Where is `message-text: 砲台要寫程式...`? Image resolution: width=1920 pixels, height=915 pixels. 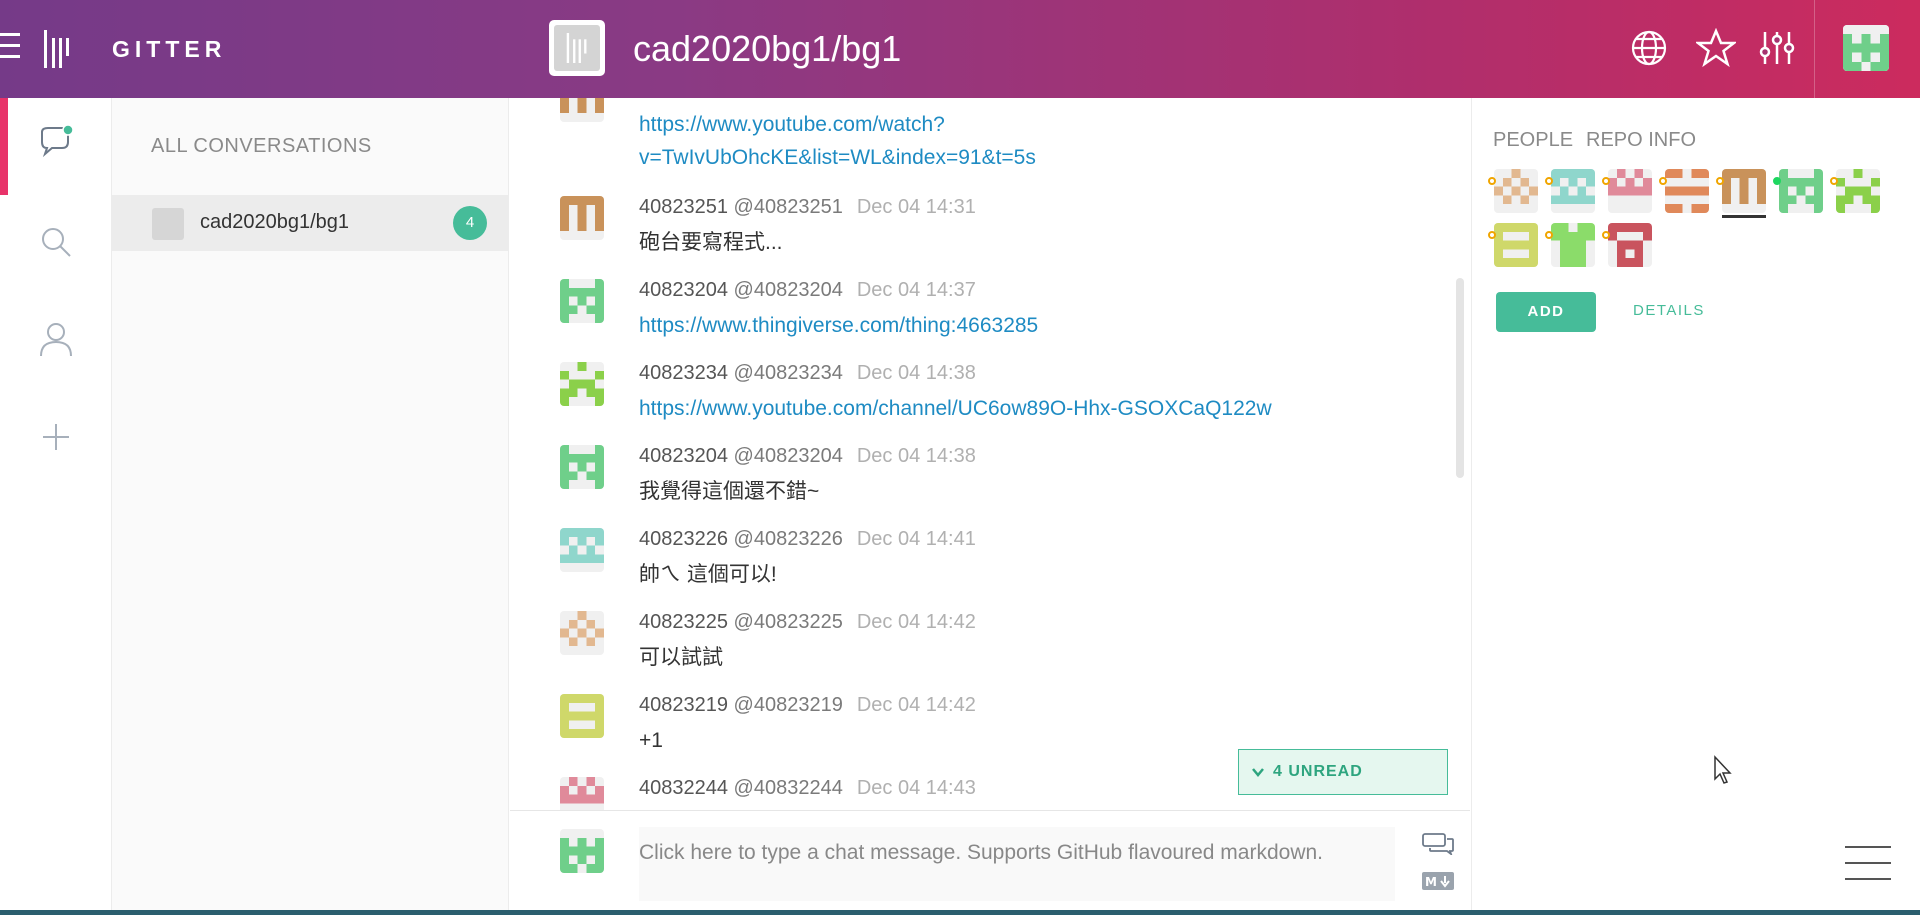 message-text: 砲台要寫程式... is located at coordinates (711, 242).